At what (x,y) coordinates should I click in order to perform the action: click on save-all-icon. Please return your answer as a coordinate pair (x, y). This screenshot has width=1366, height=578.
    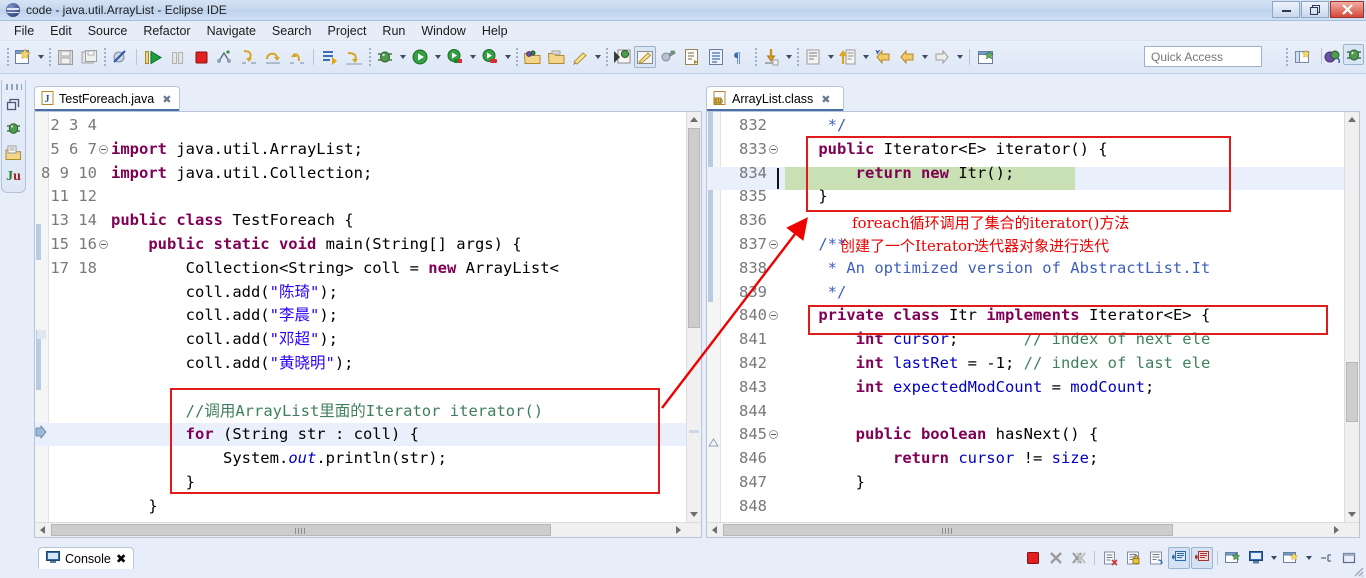
    Looking at the image, I should click on (89, 57).